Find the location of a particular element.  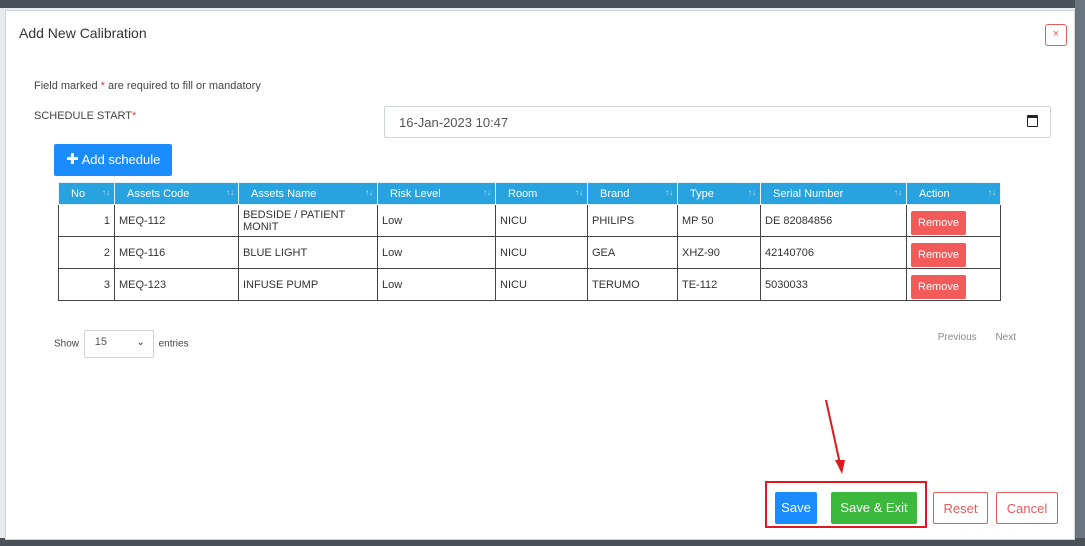

pagination: Previous Next is located at coordinates (969, 337).